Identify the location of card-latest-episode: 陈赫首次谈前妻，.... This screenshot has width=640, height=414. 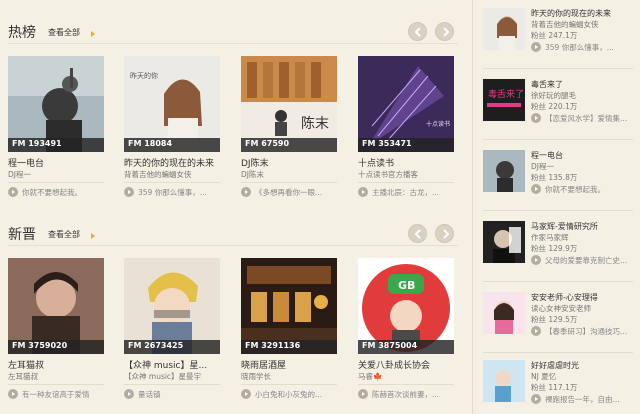
(406, 395).